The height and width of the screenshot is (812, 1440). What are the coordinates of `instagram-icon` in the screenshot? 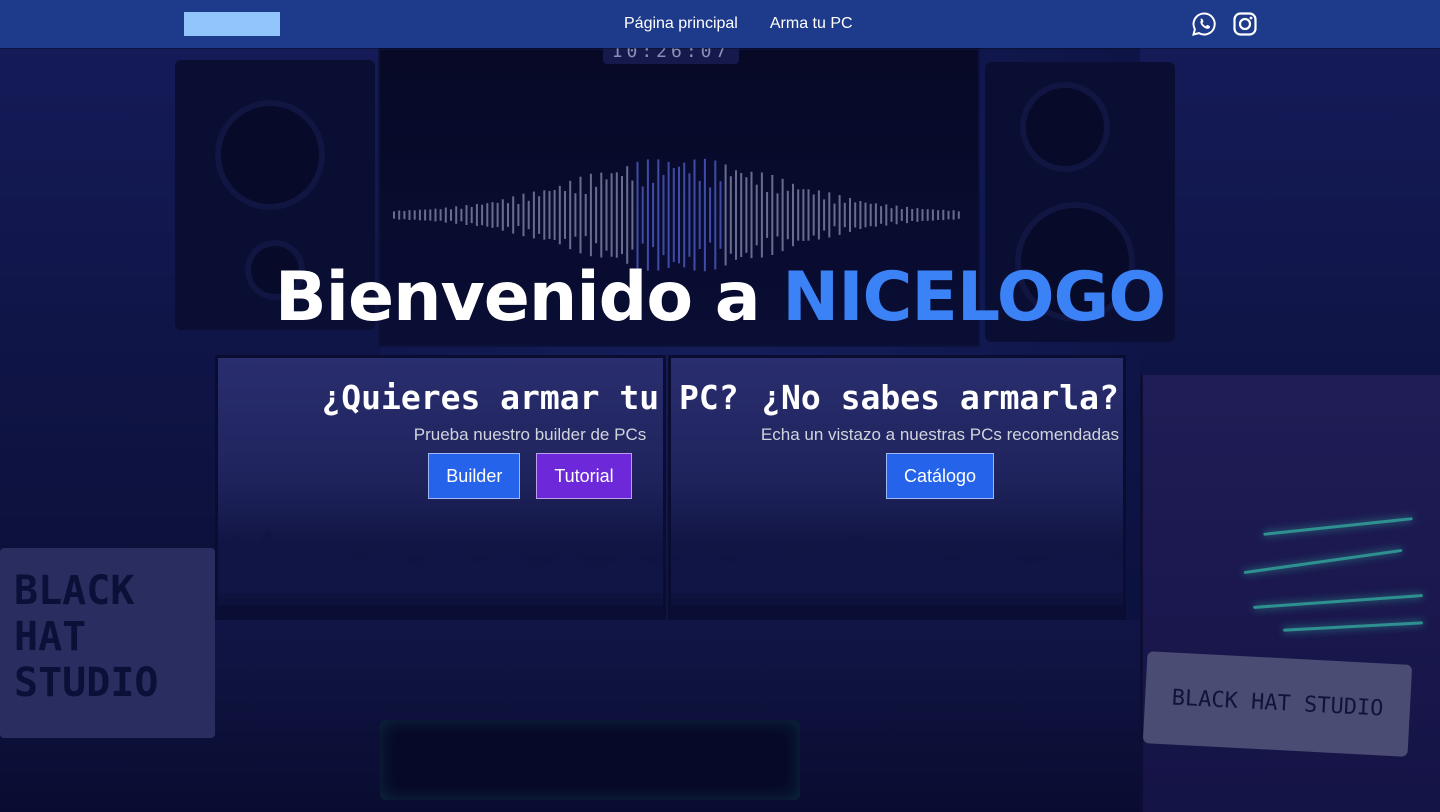 It's located at (1245, 24).